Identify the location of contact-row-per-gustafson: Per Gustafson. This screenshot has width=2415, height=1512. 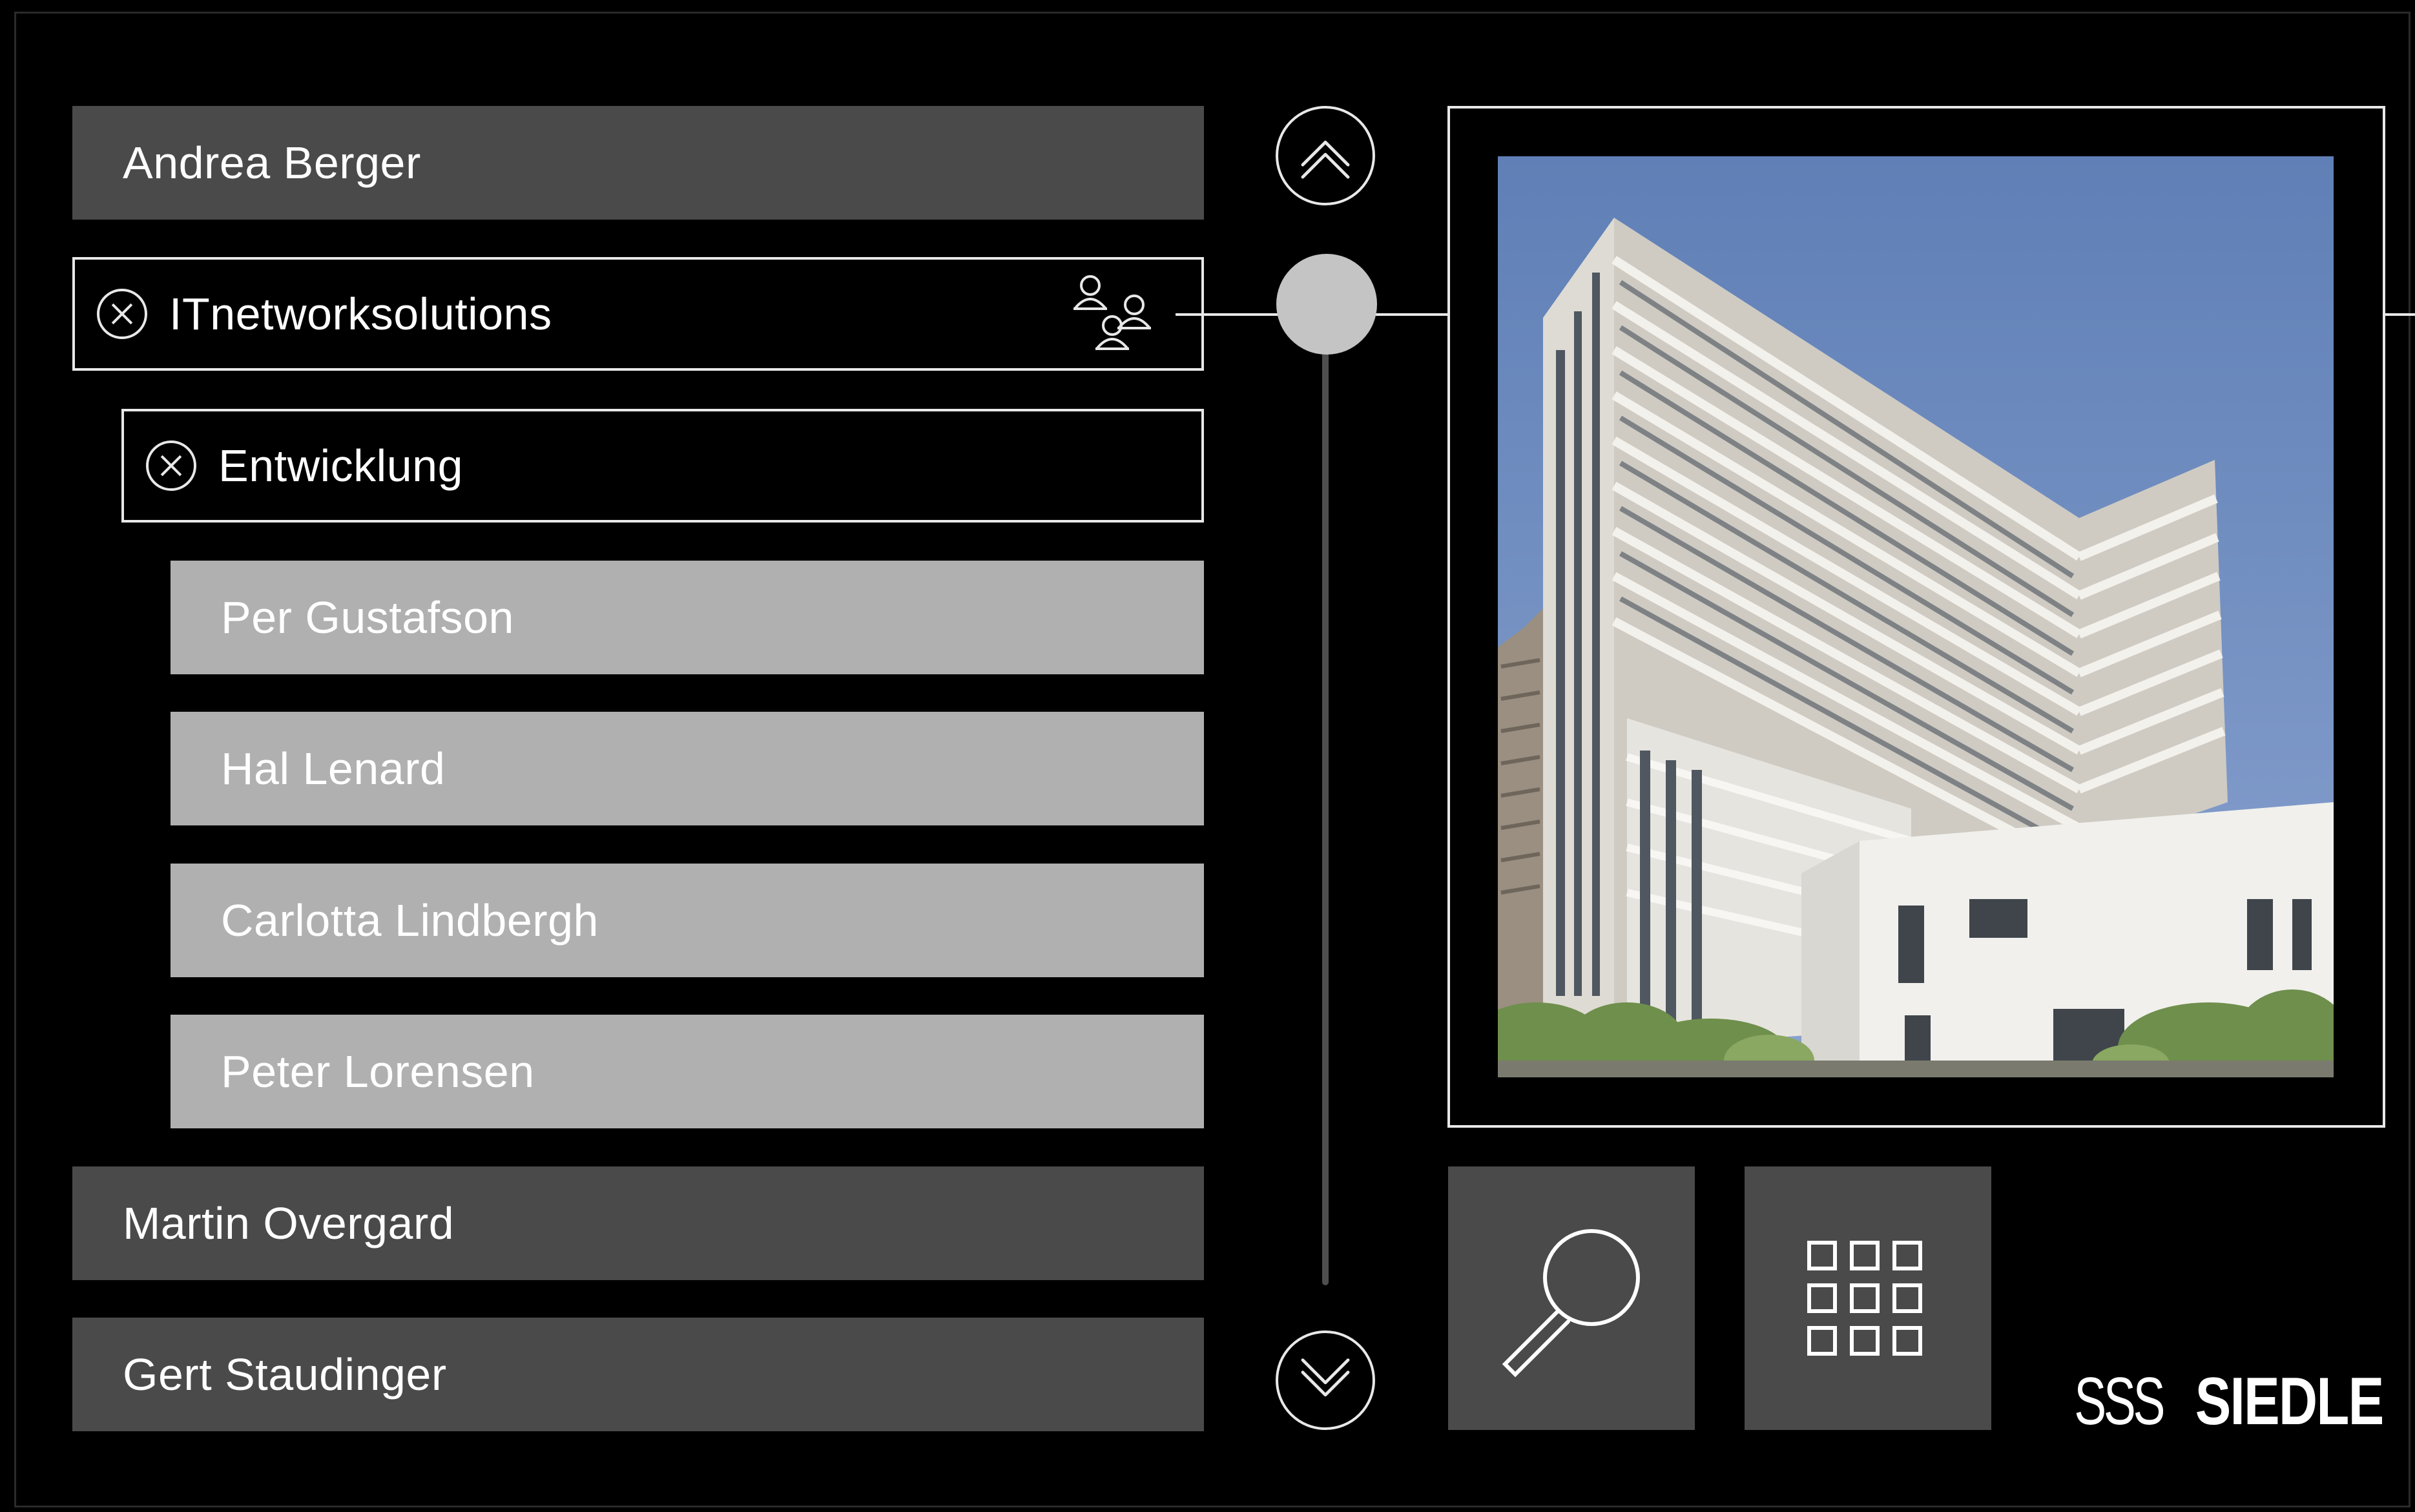
(687, 617).